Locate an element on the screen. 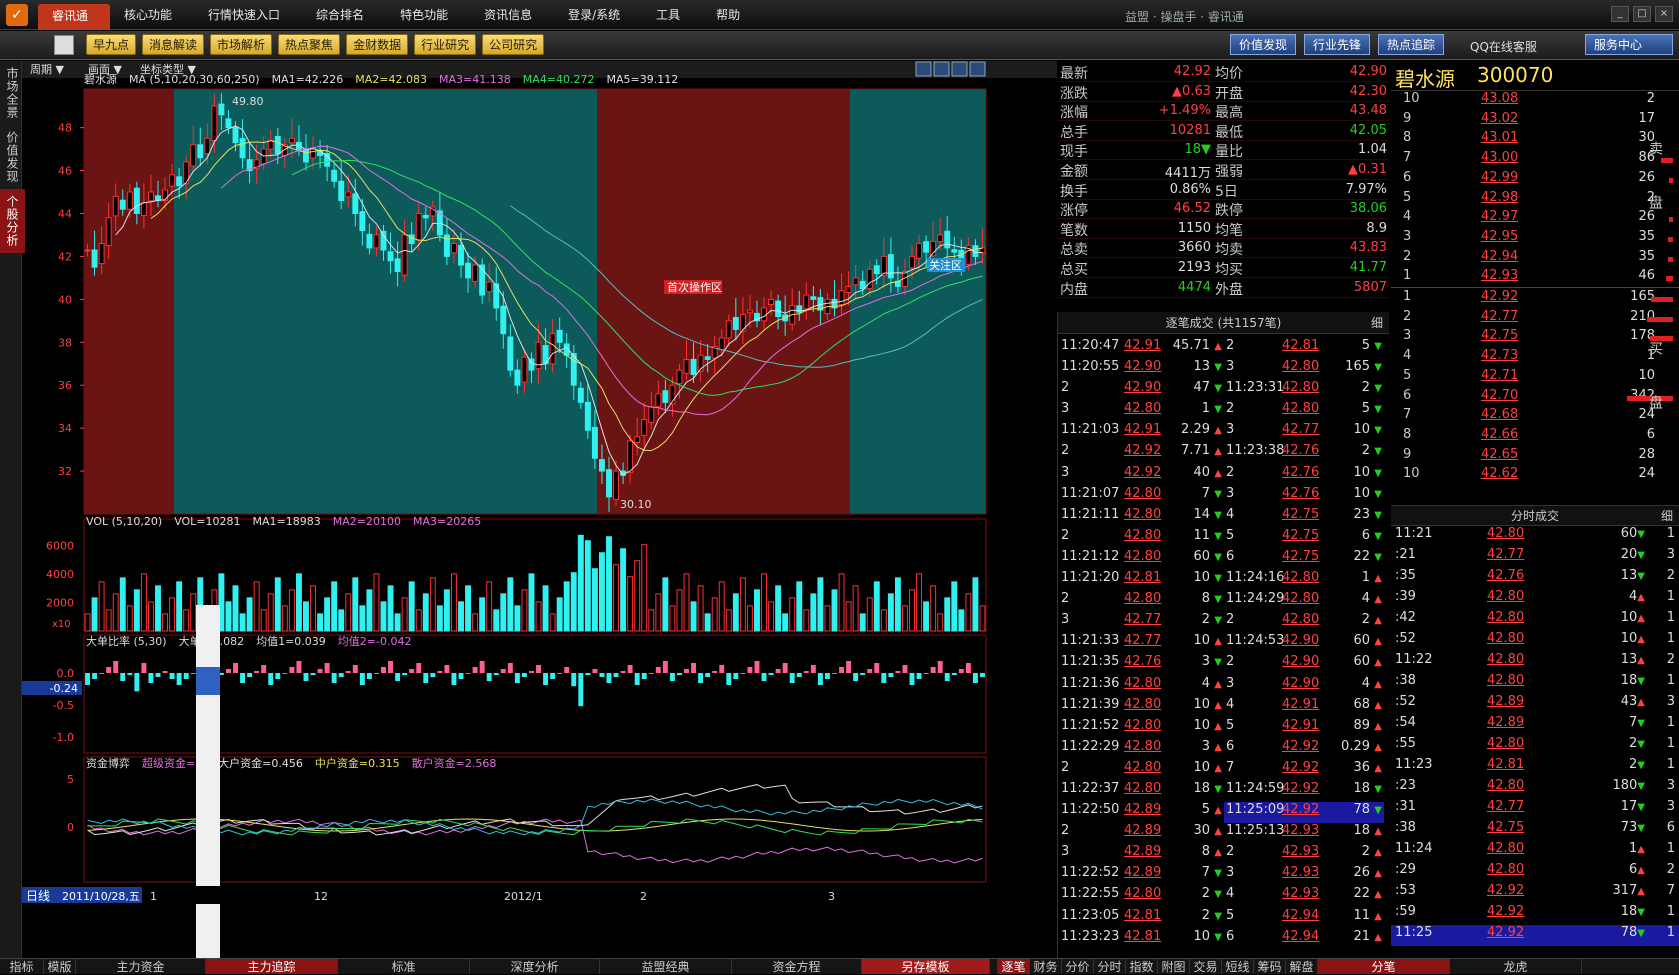  quick-button: 金财数据 is located at coordinates (377, 44).